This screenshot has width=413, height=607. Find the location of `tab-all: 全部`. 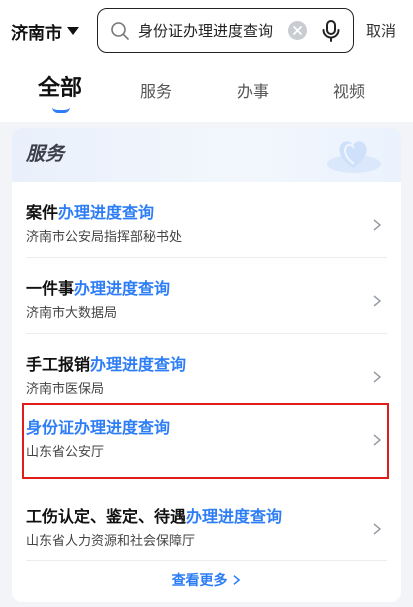

tab-all: 全部 is located at coordinates (60, 89).